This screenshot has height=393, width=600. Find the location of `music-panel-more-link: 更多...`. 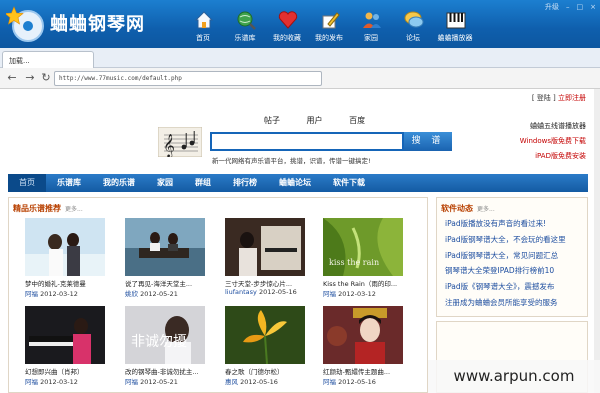

music-panel-more-link: 更多... is located at coordinates (74, 209).